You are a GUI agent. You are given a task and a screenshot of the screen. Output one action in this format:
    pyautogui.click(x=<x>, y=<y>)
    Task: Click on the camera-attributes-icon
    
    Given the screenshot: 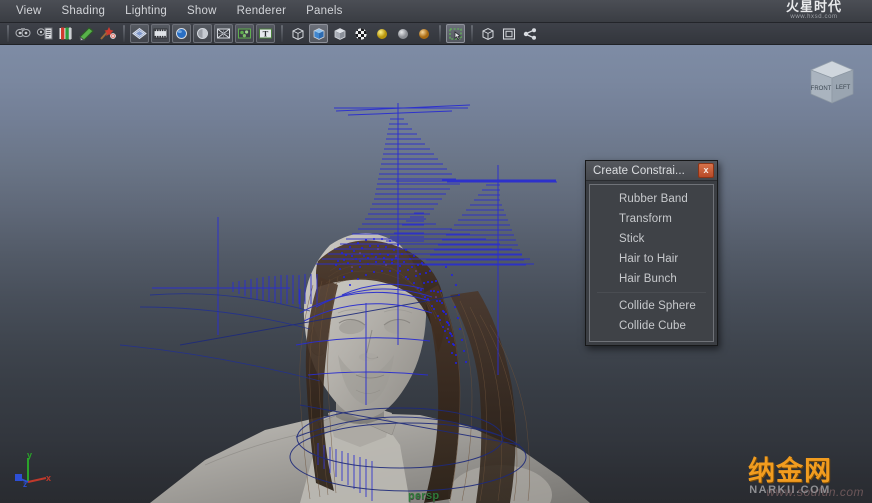 What is the action you would take?
    pyautogui.click(x=44, y=33)
    